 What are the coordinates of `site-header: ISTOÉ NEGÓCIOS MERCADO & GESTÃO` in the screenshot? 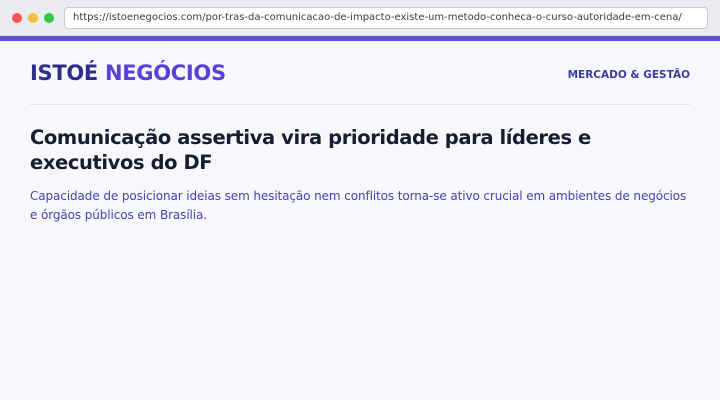 It's located at (360, 73).